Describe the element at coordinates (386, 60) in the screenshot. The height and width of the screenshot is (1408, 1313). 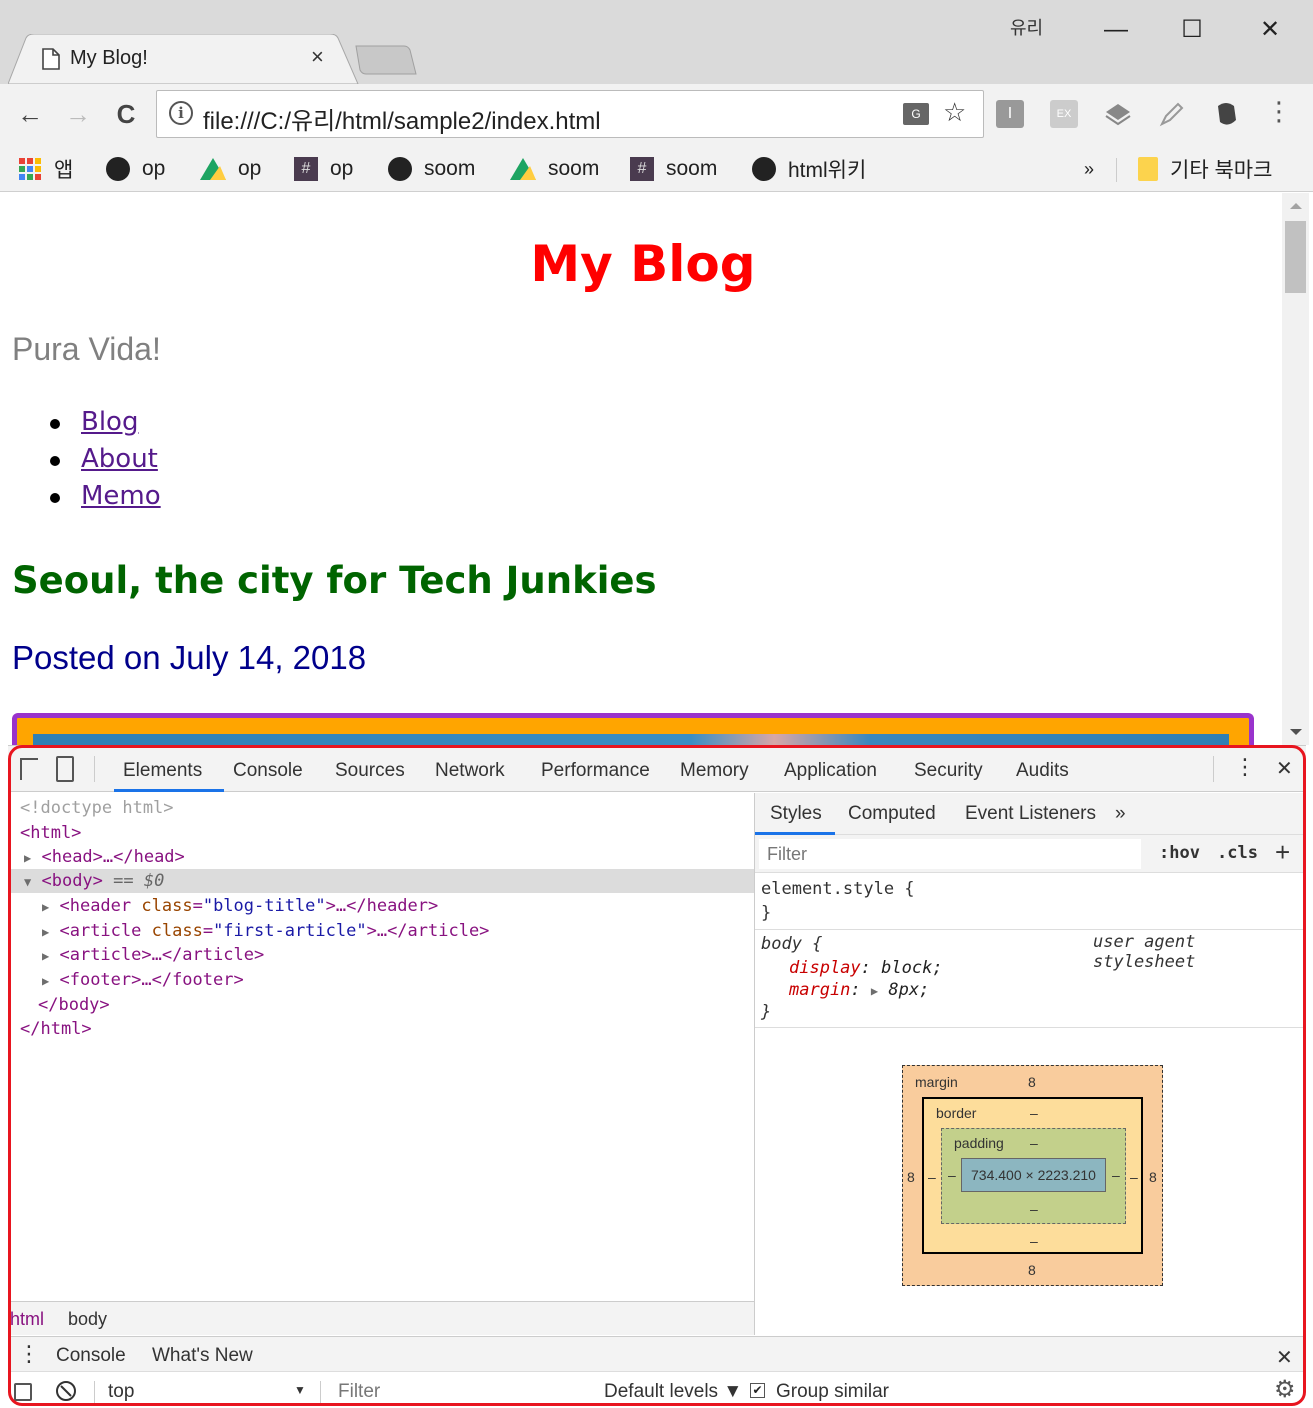
I see `new-tab-button` at that location.